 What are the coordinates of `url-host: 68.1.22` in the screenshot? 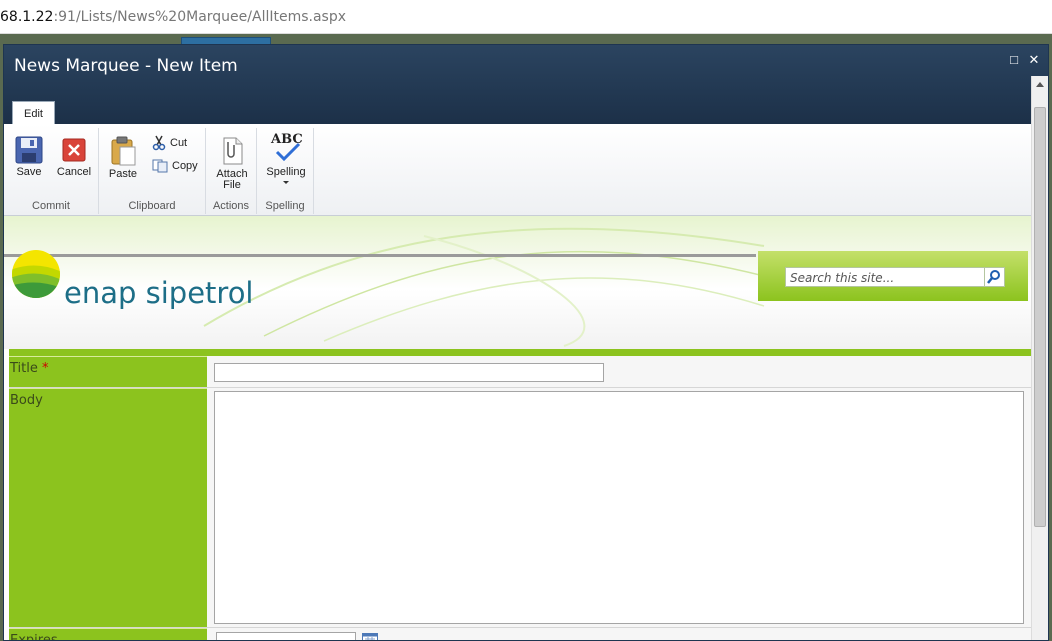 It's located at (27, 17).